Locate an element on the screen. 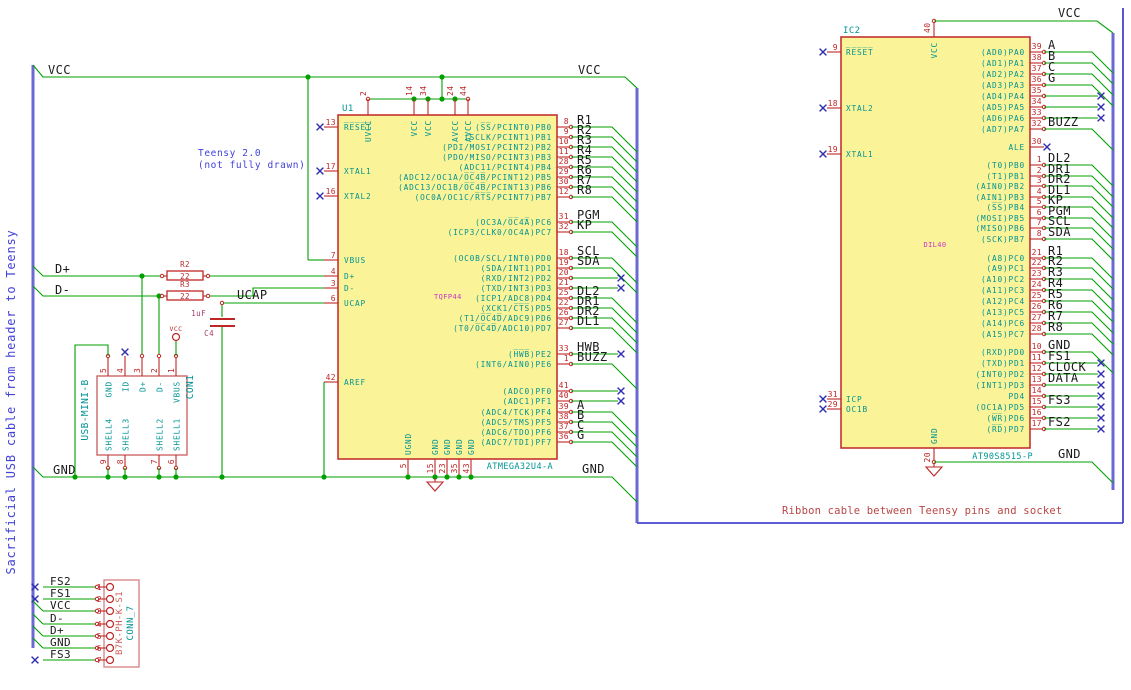 This screenshot has width=1131, height=690. pin-name: (AD5)PA5 is located at coordinates (1003, 107).